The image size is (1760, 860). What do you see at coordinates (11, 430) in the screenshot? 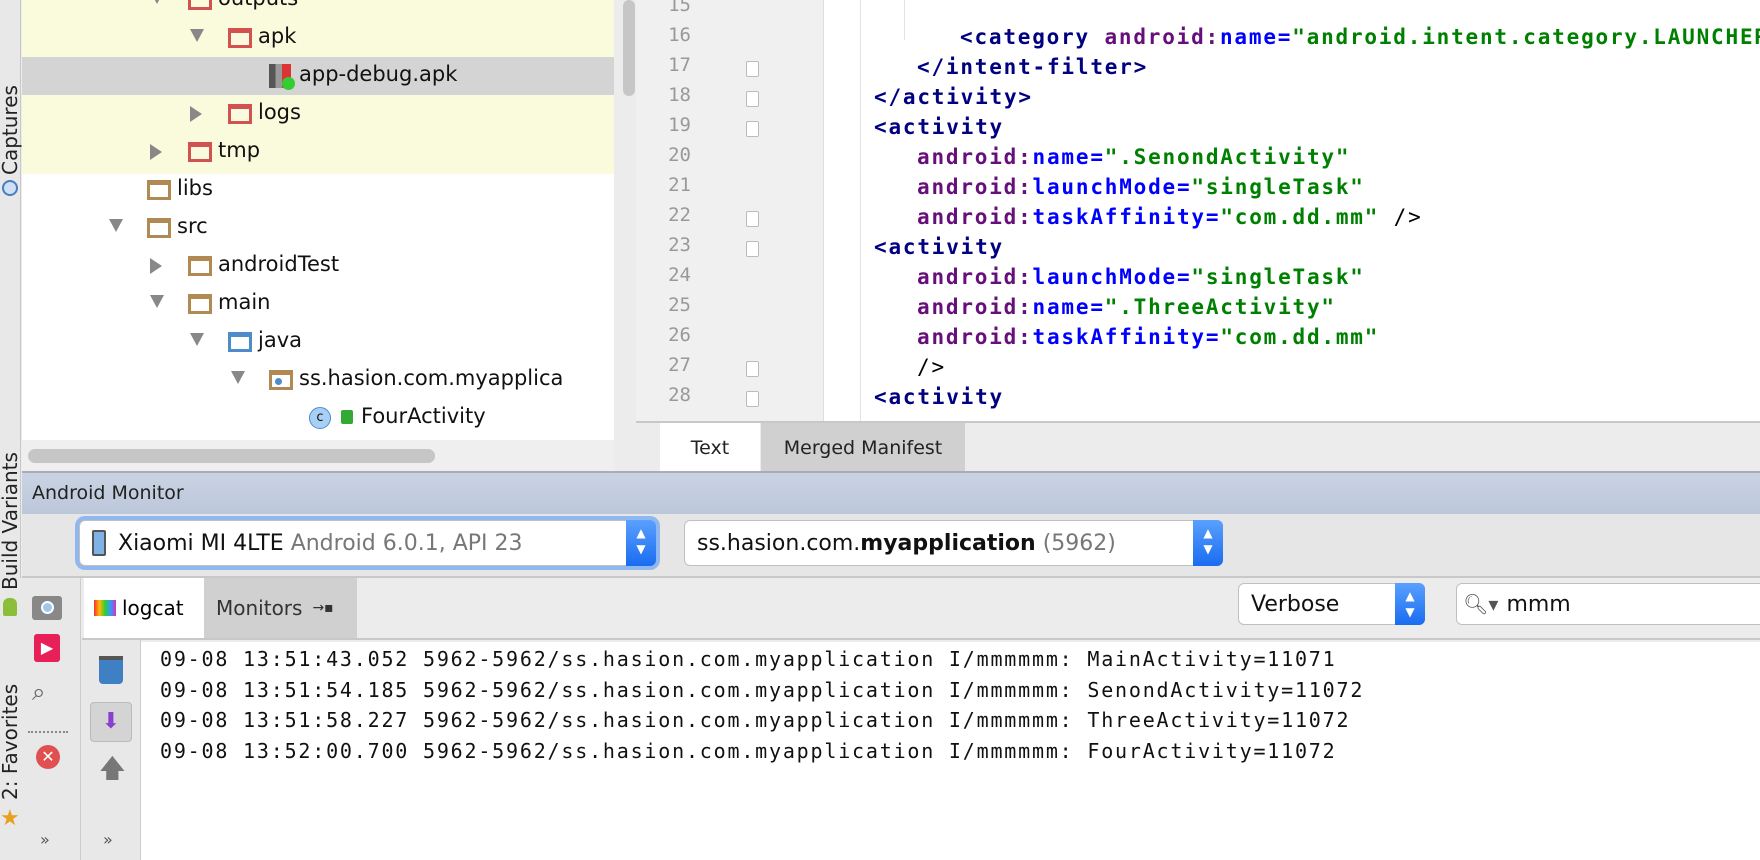
I see `tool-window-strip: Captures Build Variants 2: Favorites ★` at bounding box center [11, 430].